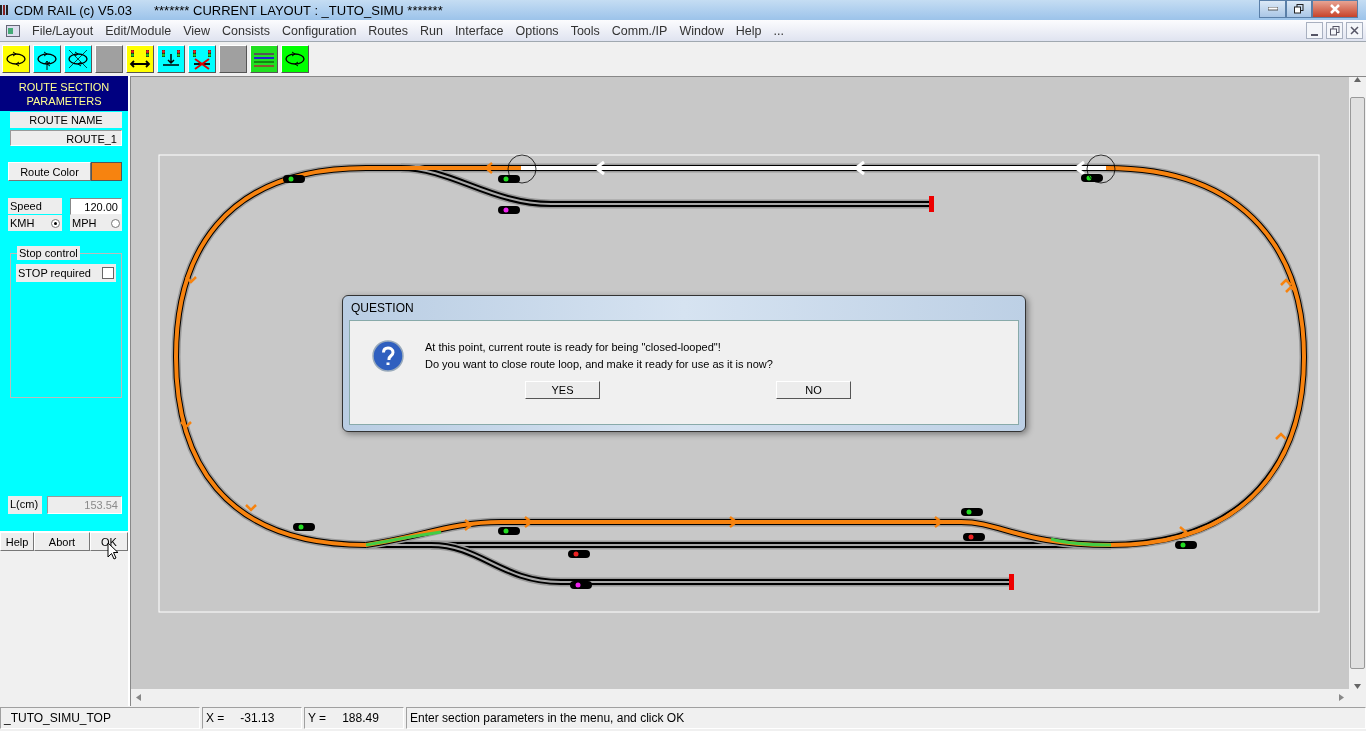 The height and width of the screenshot is (731, 1366). What do you see at coordinates (66, 120) in the screenshot?
I see `route-name-label: ROUTE NAME` at bounding box center [66, 120].